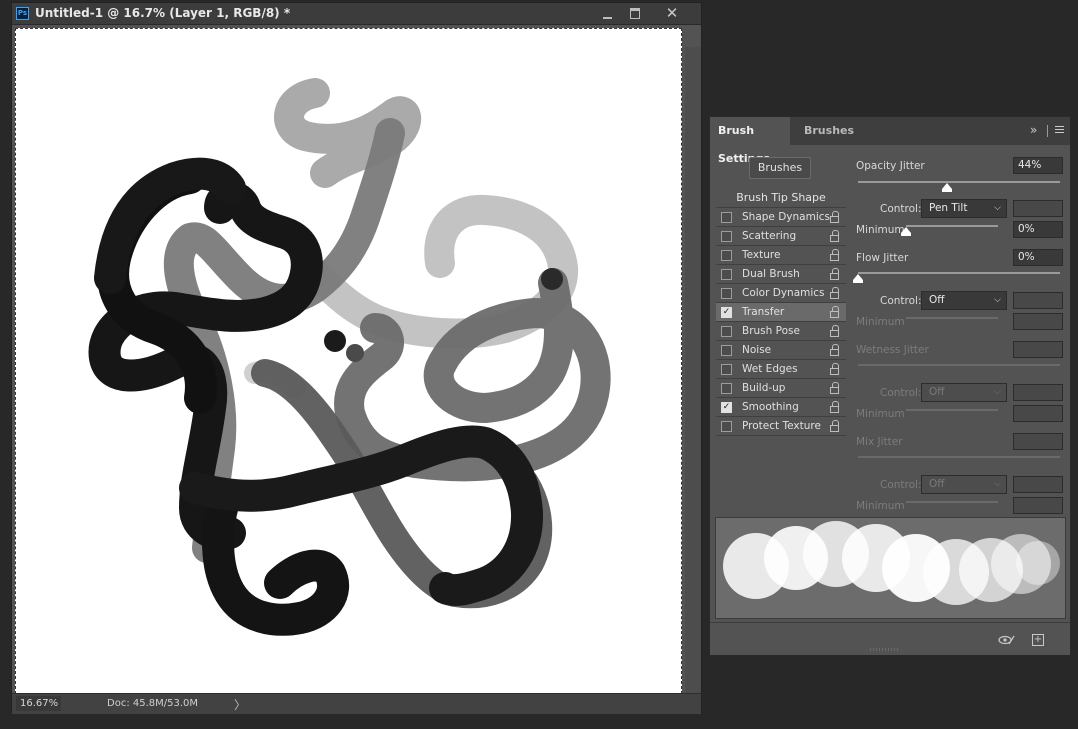 The height and width of the screenshot is (729, 1078). What do you see at coordinates (906, 231) in the screenshot?
I see `opacity-minimum-slider-thumb` at bounding box center [906, 231].